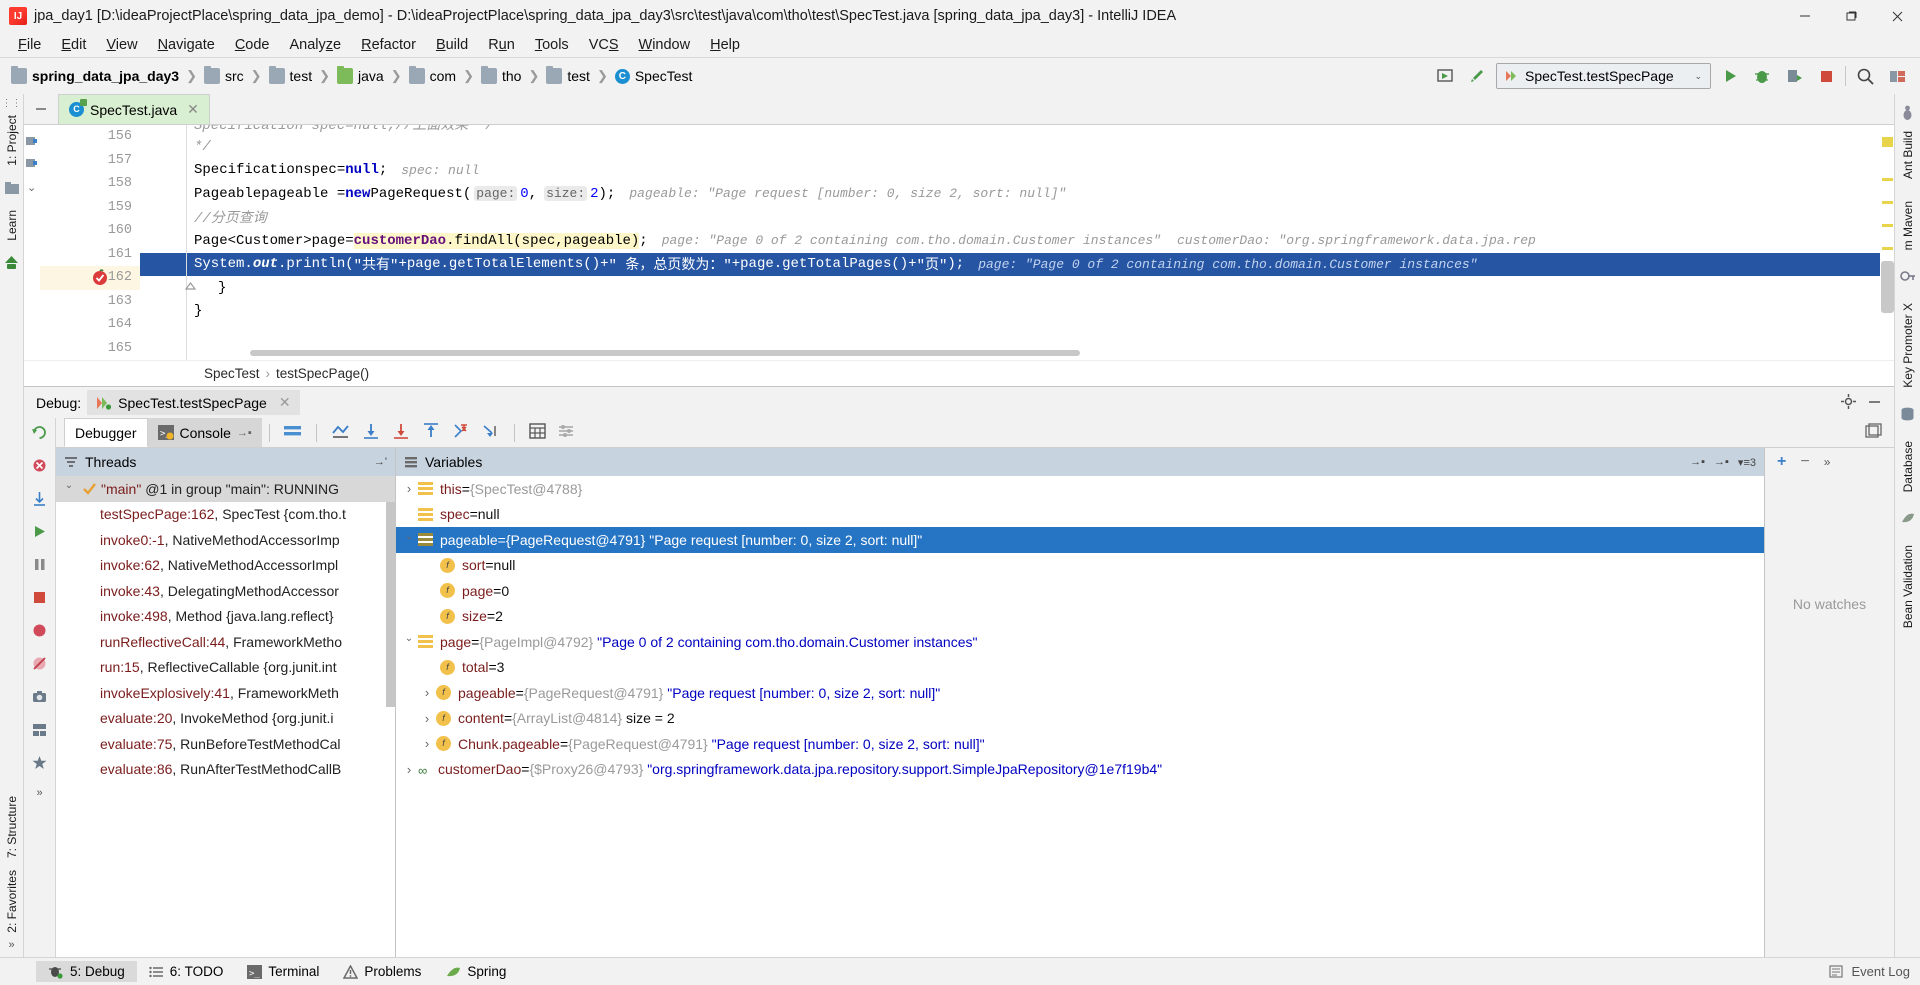  What do you see at coordinates (431, 432) in the screenshot?
I see `step-out-icon` at bounding box center [431, 432].